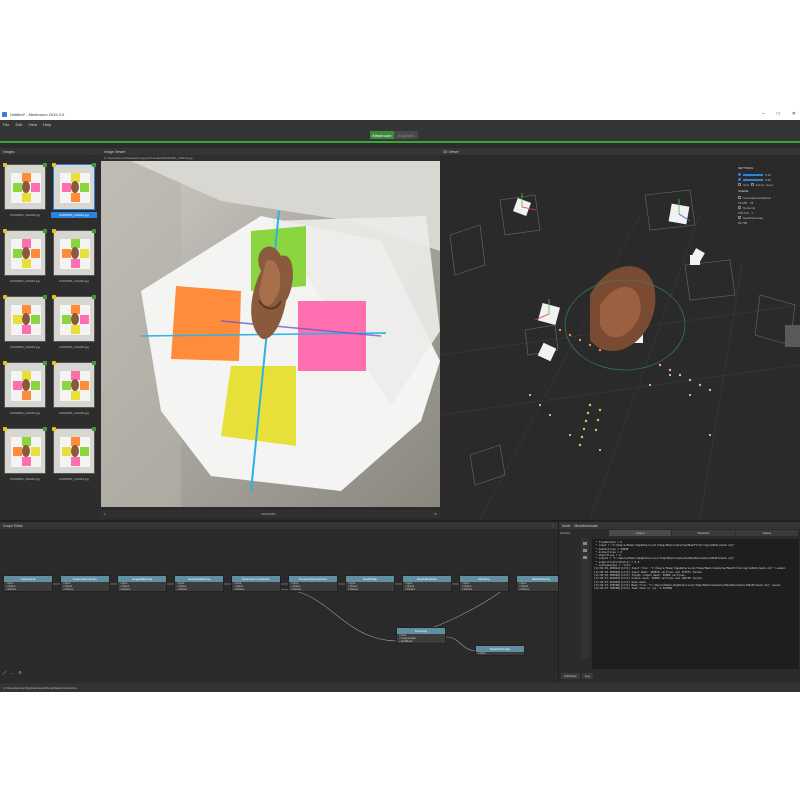  What do you see at coordinates (6, 124) in the screenshot?
I see `menu-file: File` at bounding box center [6, 124].